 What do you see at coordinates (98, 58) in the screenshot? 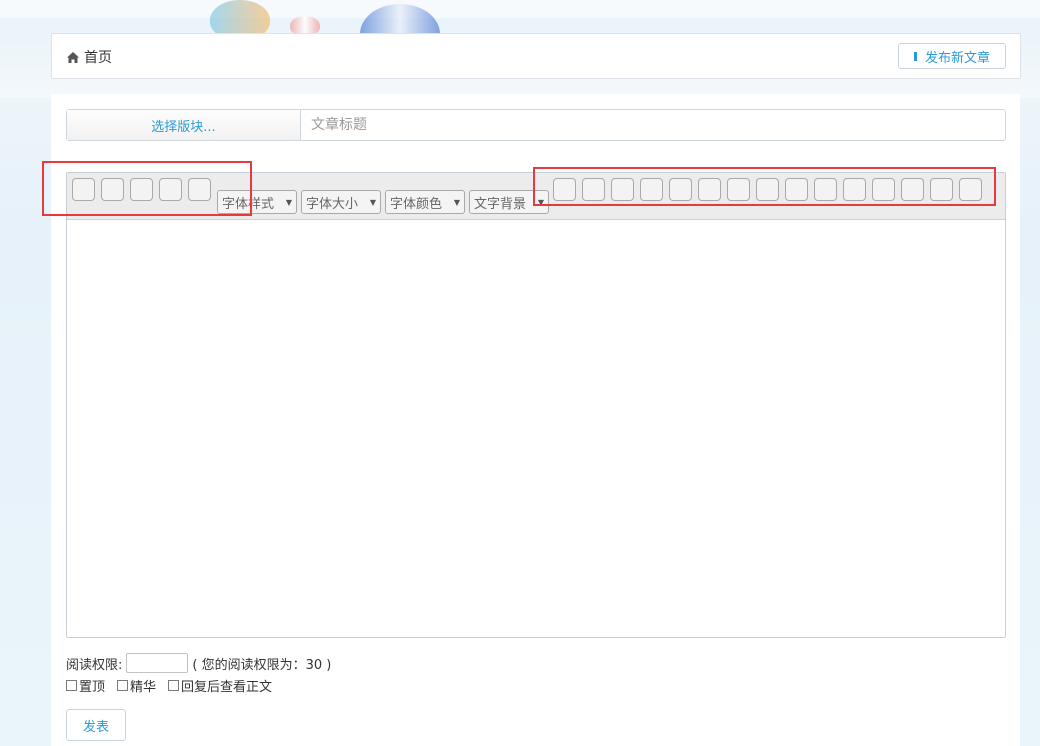
I see `breadcrumb-home-label: 首页` at bounding box center [98, 58].